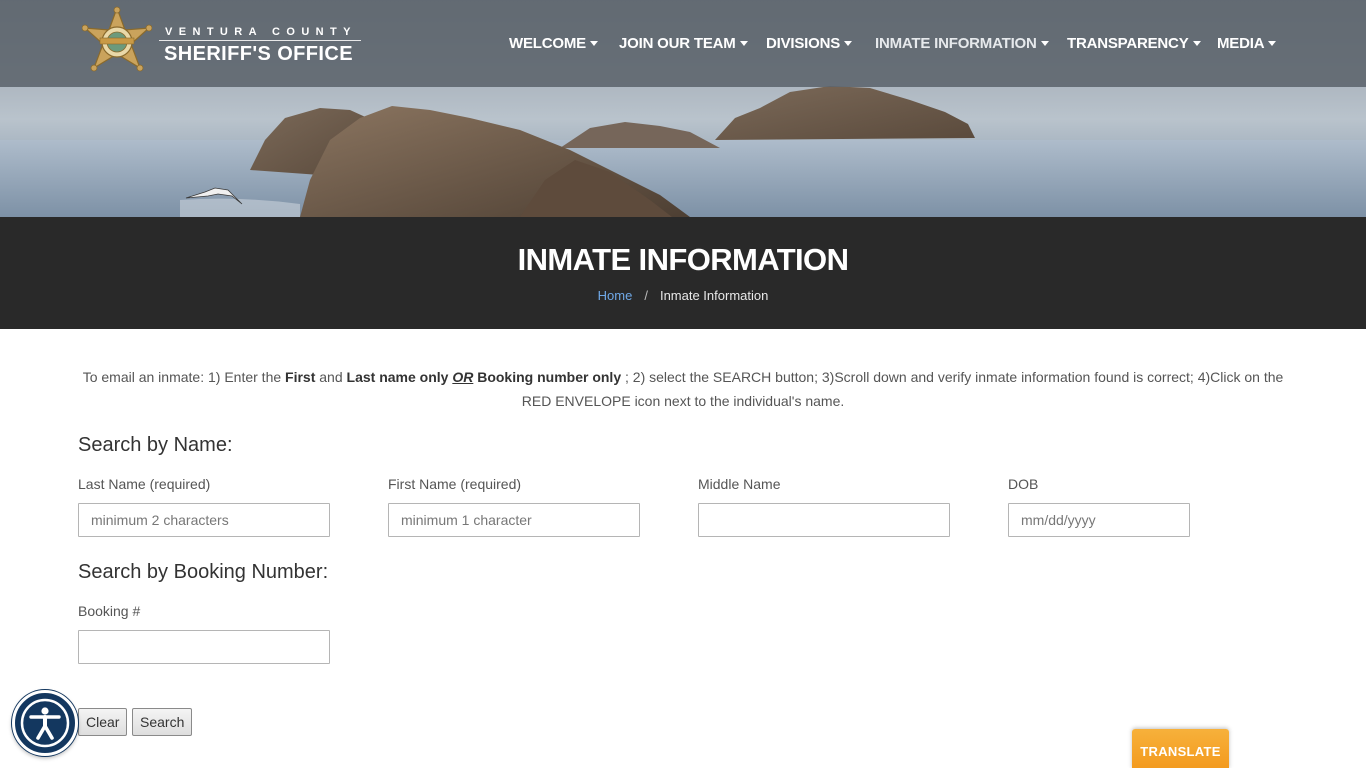 The height and width of the screenshot is (768, 1366). I want to click on middle-name-label: Middle Name, so click(739, 484).